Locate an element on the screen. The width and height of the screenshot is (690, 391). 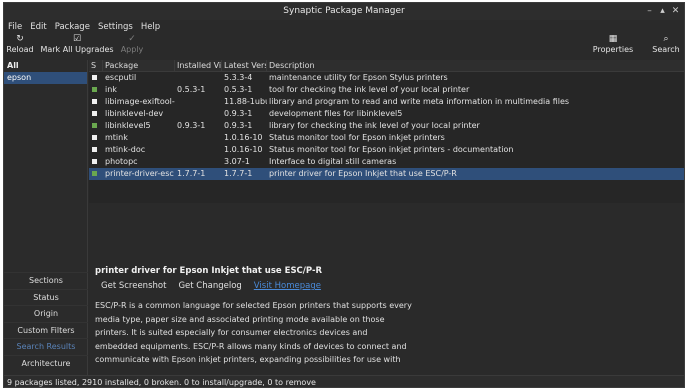
column-package: Package is located at coordinates (139, 65).